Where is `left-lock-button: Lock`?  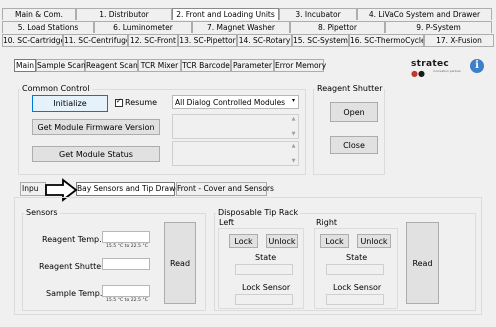
left-lock-button: Lock is located at coordinates (243, 241).